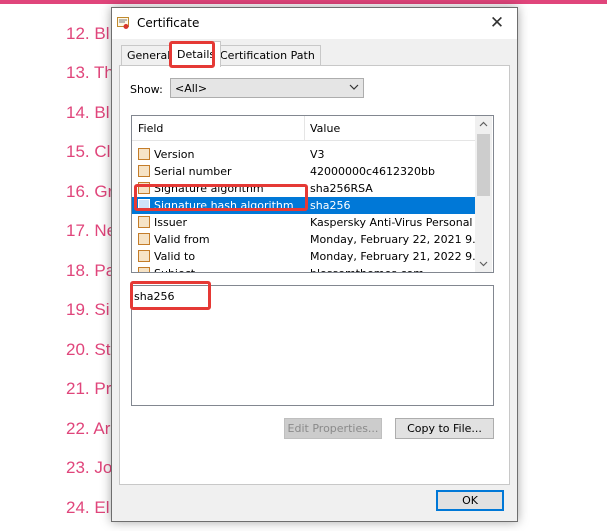 Image resolution: width=607 pixels, height=531 pixels. I want to click on show-label: Show:, so click(146, 89).